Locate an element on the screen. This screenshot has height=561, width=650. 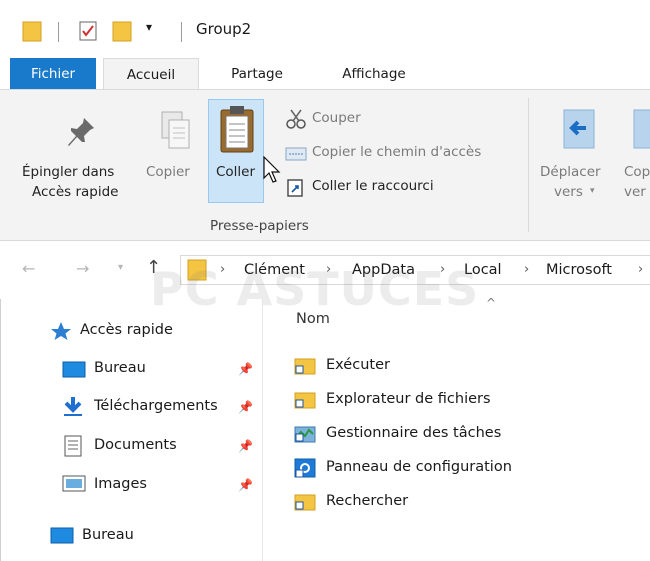
file-item: Rechercher is located at coordinates (367, 501).